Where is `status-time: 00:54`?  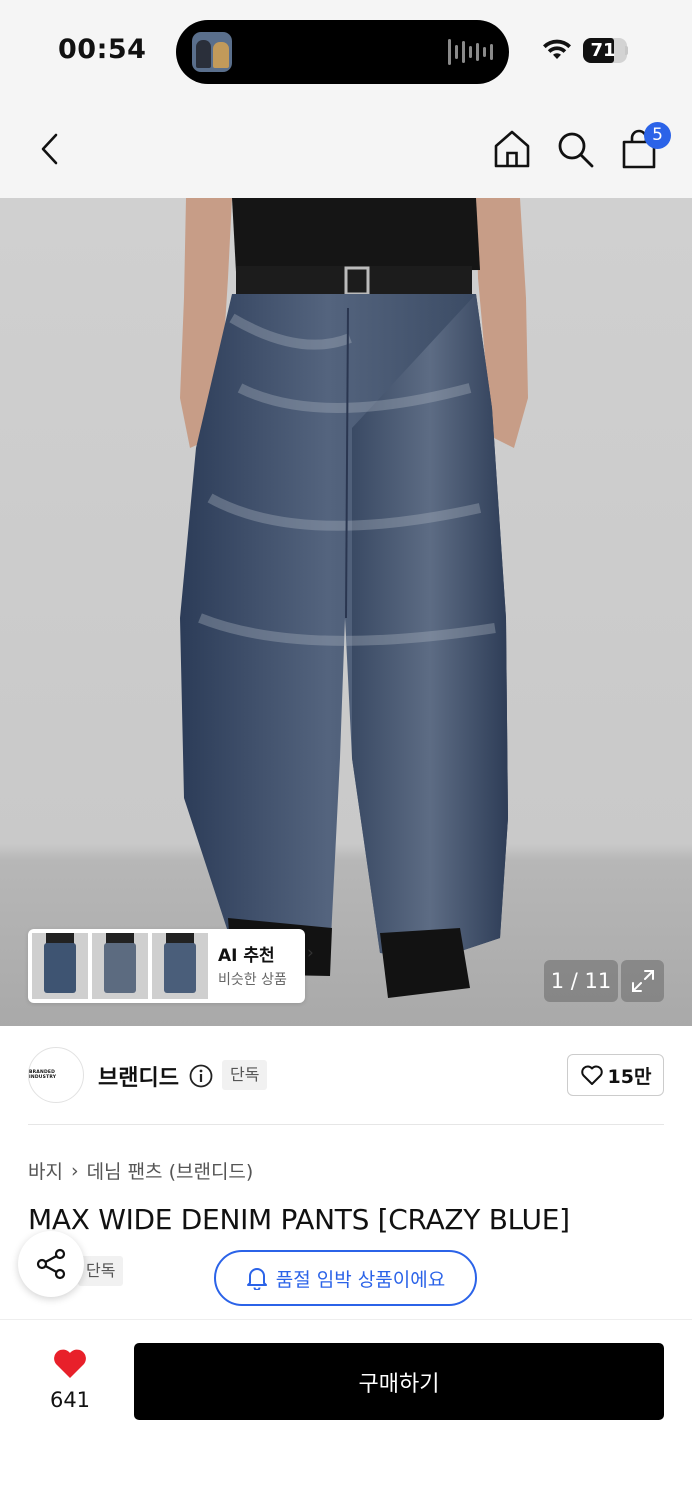
status-time: 00:54 is located at coordinates (102, 49).